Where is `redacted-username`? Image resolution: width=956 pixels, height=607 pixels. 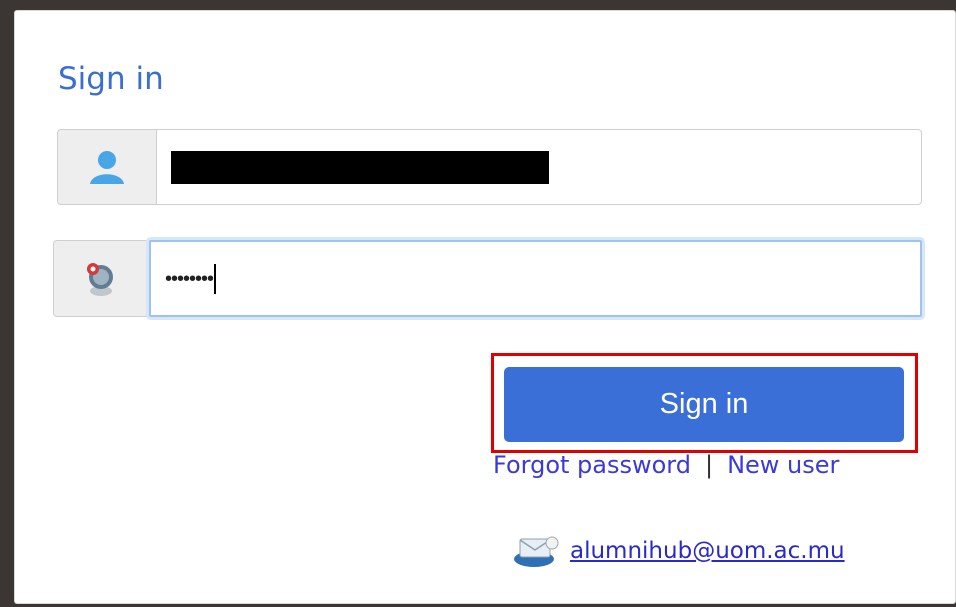
redacted-username is located at coordinates (360, 167).